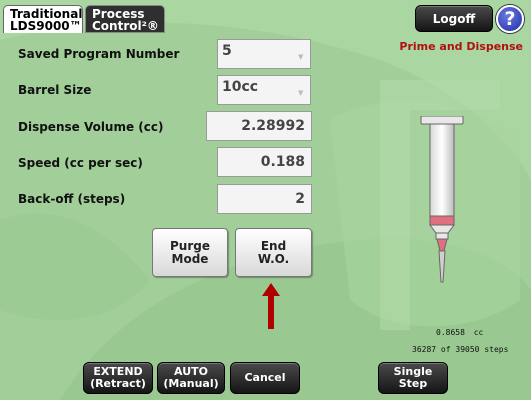  What do you see at coordinates (461, 46) in the screenshot?
I see `mode-title: Prime and Dispense` at bounding box center [461, 46].